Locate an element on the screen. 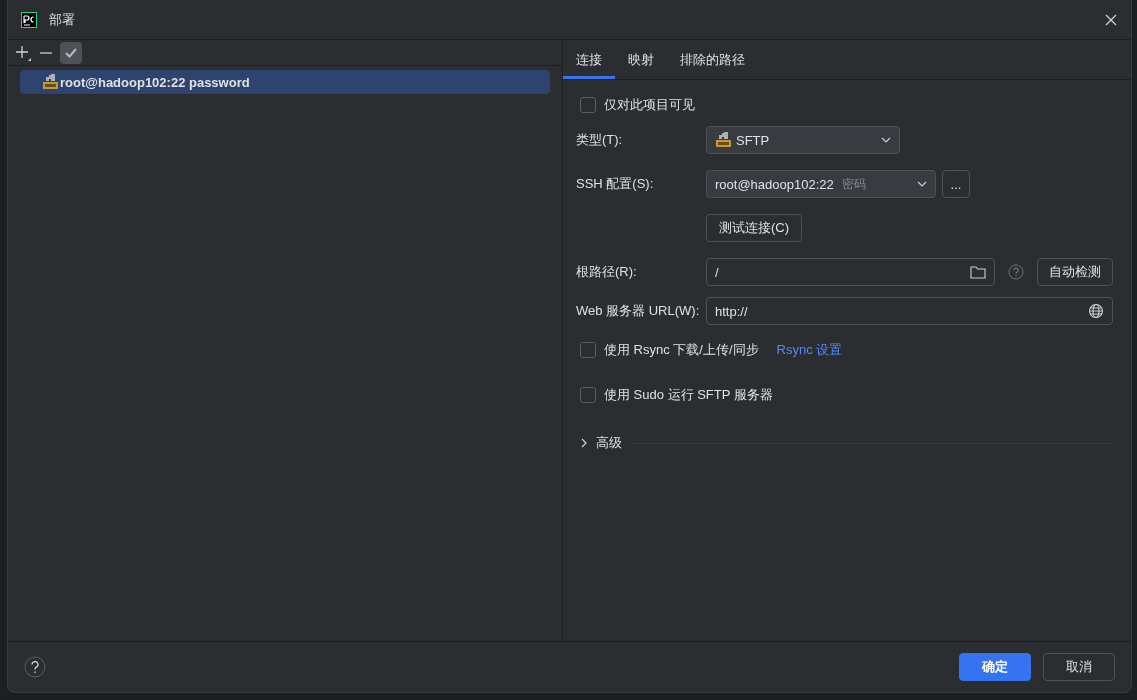  server-list-item: root@hadoop102:22 password is located at coordinates (285, 82).